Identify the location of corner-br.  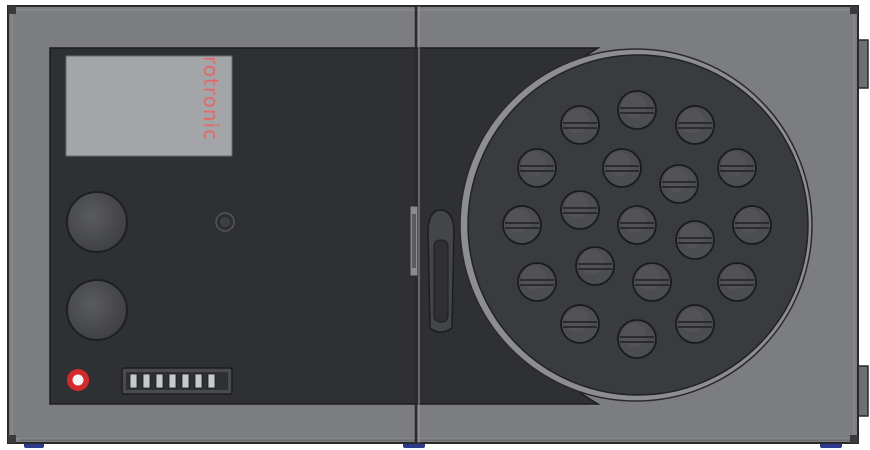
(854, 439).